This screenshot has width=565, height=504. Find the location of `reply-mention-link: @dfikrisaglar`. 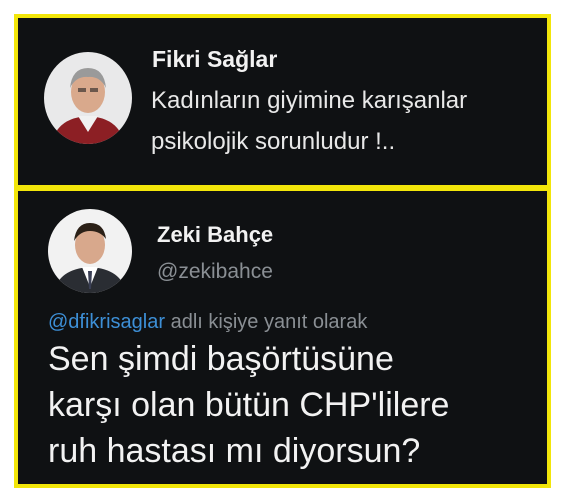

reply-mention-link: @dfikrisaglar is located at coordinates (106, 322).